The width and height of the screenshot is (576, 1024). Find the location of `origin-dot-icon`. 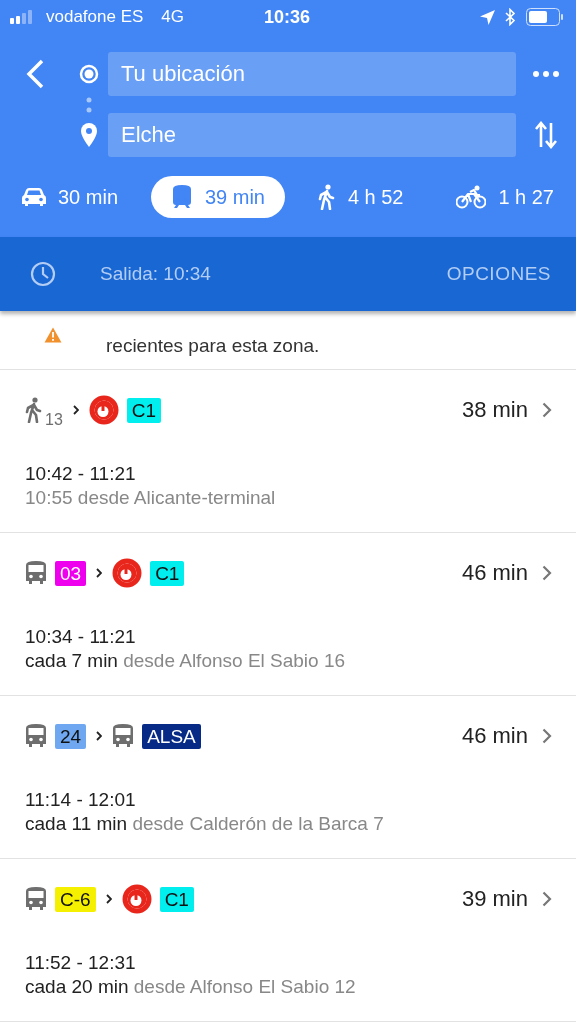

origin-dot-icon is located at coordinates (89, 74).